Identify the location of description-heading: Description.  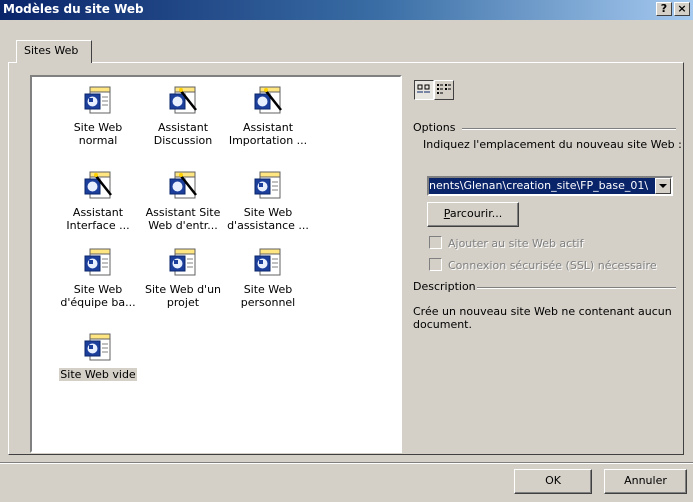
(444, 286).